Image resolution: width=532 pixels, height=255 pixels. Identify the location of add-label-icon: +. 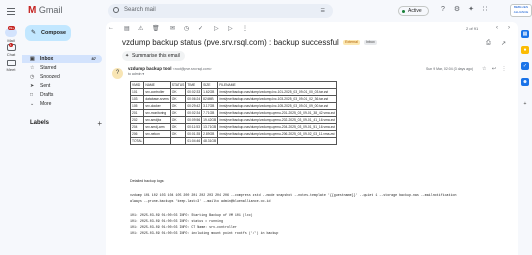
(99, 123).